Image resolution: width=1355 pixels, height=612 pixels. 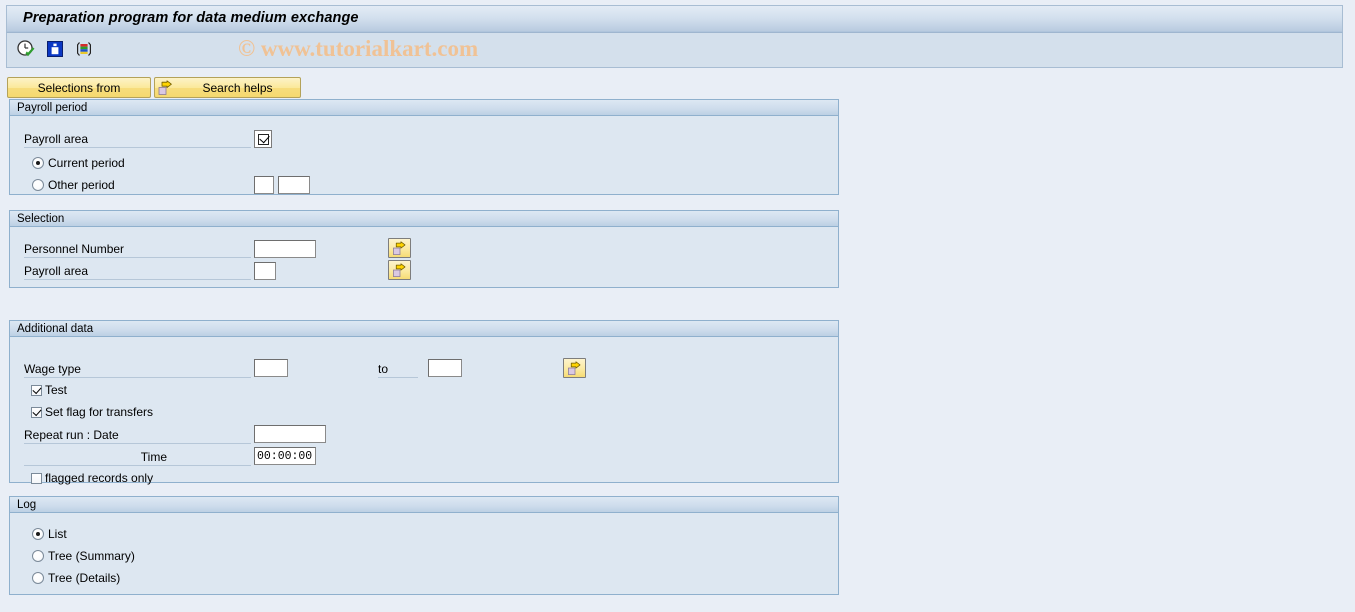 I want to click on set-flag-for-transfers-label: Set flag for transfers, so click(x=99, y=412).